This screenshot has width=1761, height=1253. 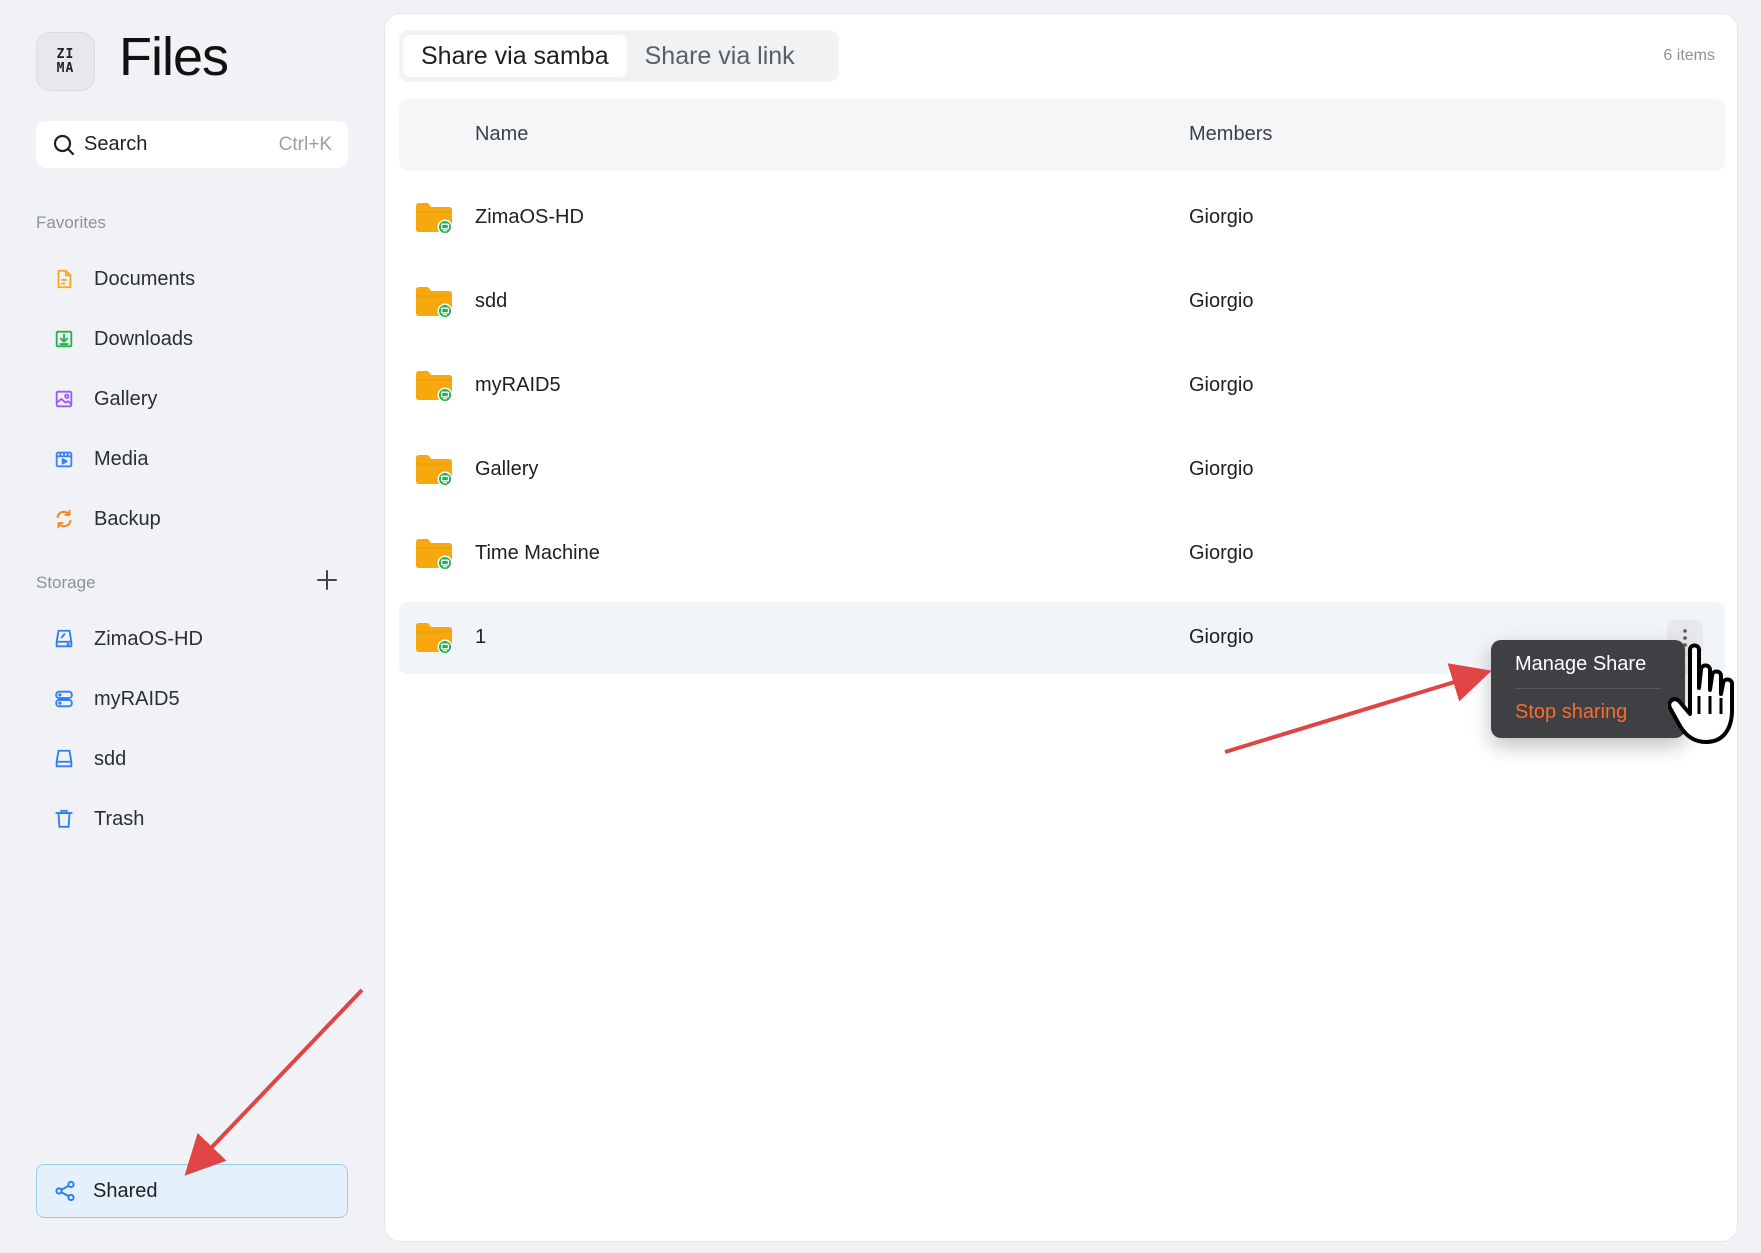 I want to click on logo-bottom: MA, so click(x=65, y=68).